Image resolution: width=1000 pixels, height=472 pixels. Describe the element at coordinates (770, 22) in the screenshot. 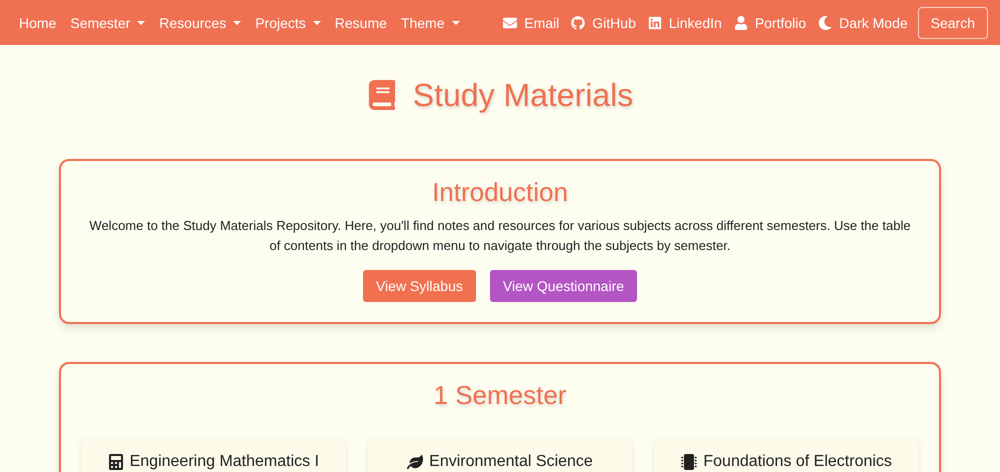

I see `nav-link: Portfolio` at that location.